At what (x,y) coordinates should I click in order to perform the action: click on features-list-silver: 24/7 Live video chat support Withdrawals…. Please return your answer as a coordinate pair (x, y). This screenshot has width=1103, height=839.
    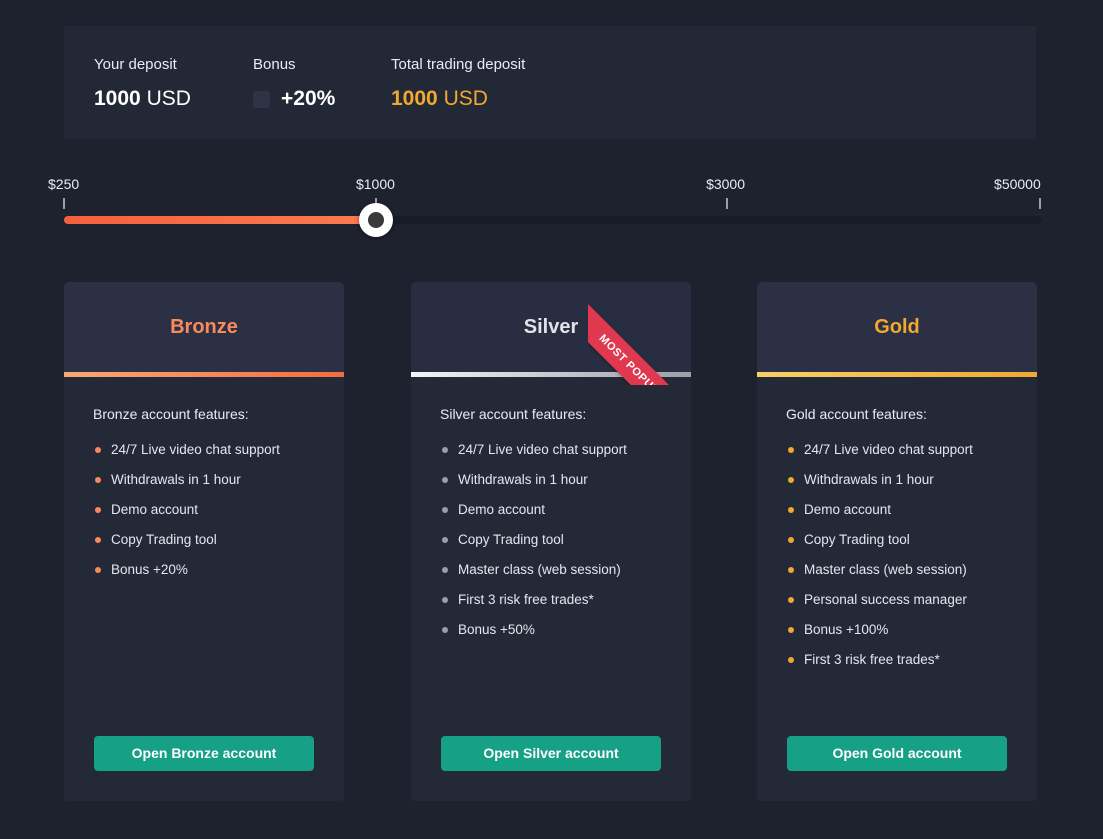
    Looking at the image, I should click on (565, 539).